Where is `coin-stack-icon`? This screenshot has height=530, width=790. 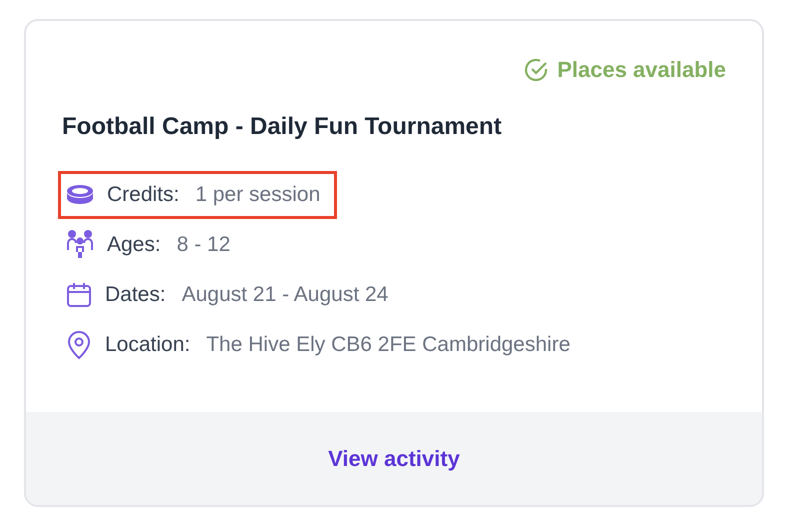
coin-stack-icon is located at coordinates (80, 195).